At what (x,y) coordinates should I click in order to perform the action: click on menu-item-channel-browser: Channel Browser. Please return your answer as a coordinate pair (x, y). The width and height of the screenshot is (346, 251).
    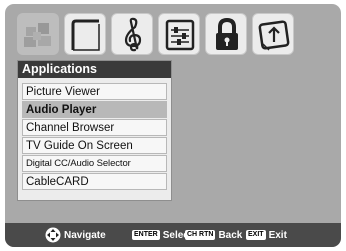
    Looking at the image, I should click on (94, 127).